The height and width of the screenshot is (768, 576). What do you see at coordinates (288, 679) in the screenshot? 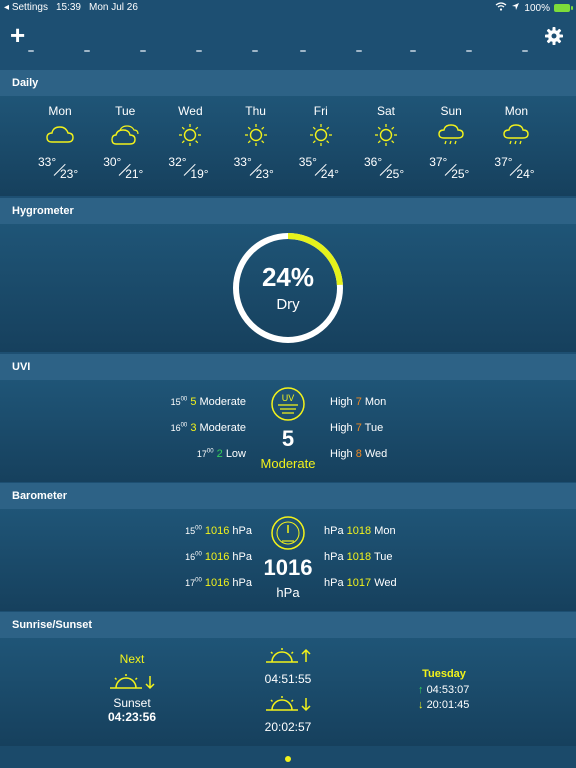
I see `sunrise-time: 04:51:55` at bounding box center [288, 679].